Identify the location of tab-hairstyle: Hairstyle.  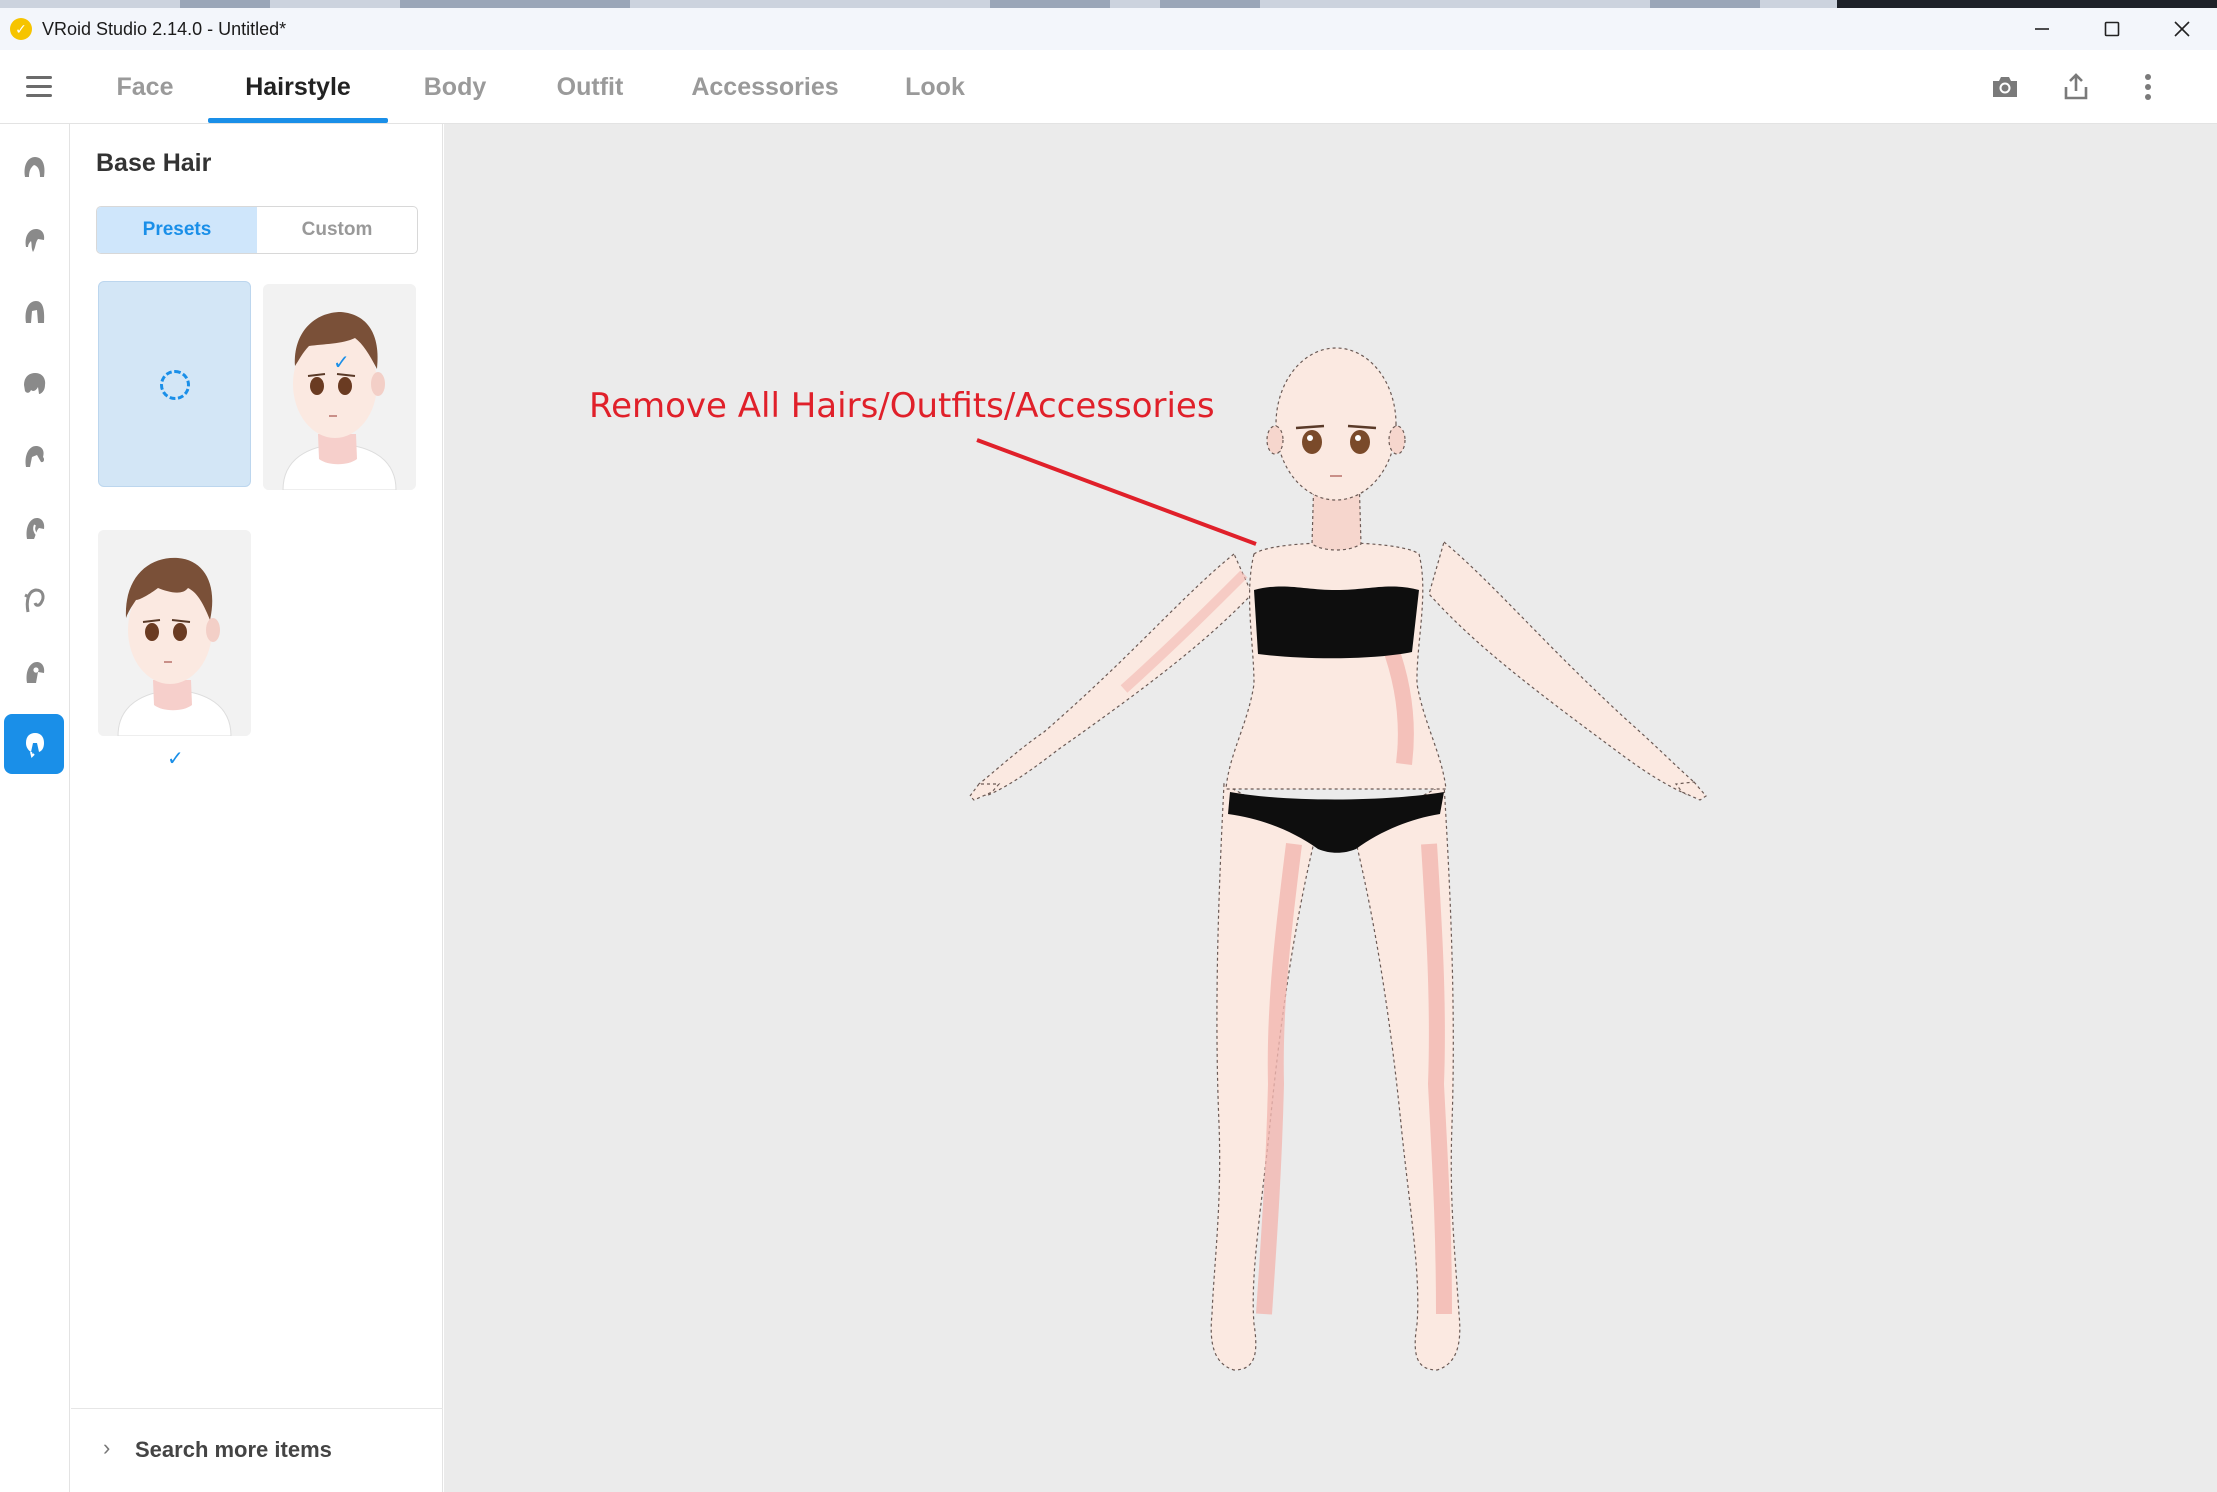
(298, 87).